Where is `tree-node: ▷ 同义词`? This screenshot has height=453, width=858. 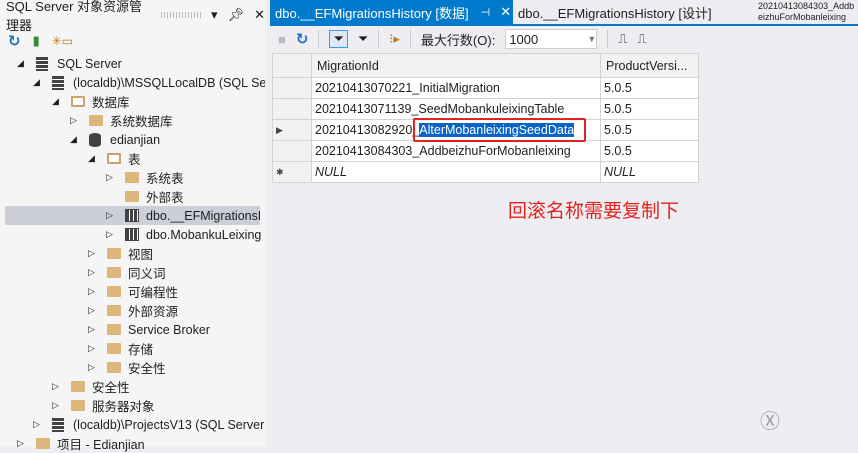 tree-node: ▷ 同义词 is located at coordinates (132, 272).